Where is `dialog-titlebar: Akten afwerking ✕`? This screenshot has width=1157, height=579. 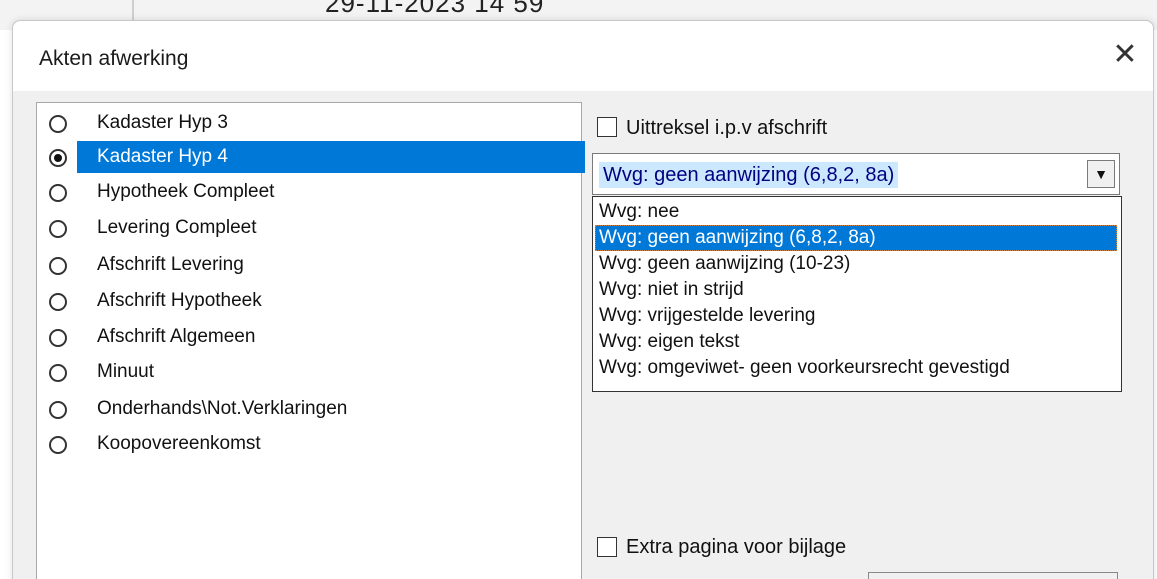
dialog-titlebar: Akten afwerking ✕ is located at coordinates (583, 56).